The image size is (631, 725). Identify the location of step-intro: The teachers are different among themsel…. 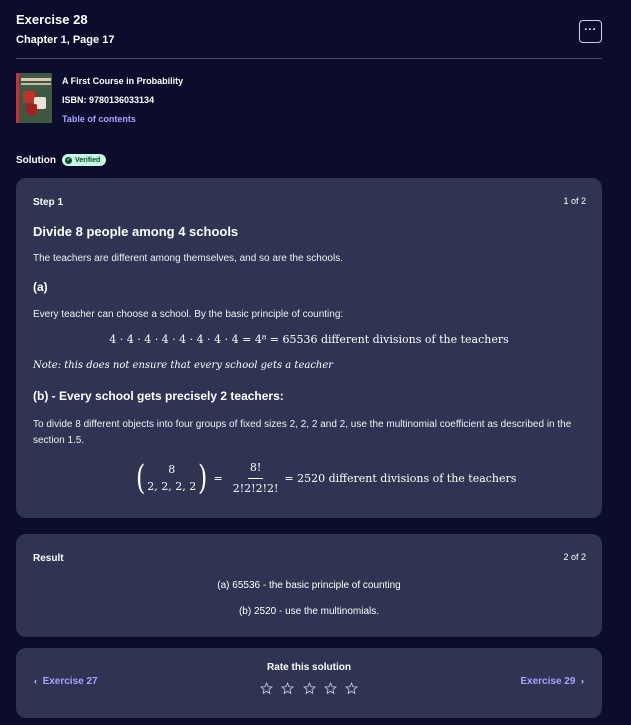
(188, 258).